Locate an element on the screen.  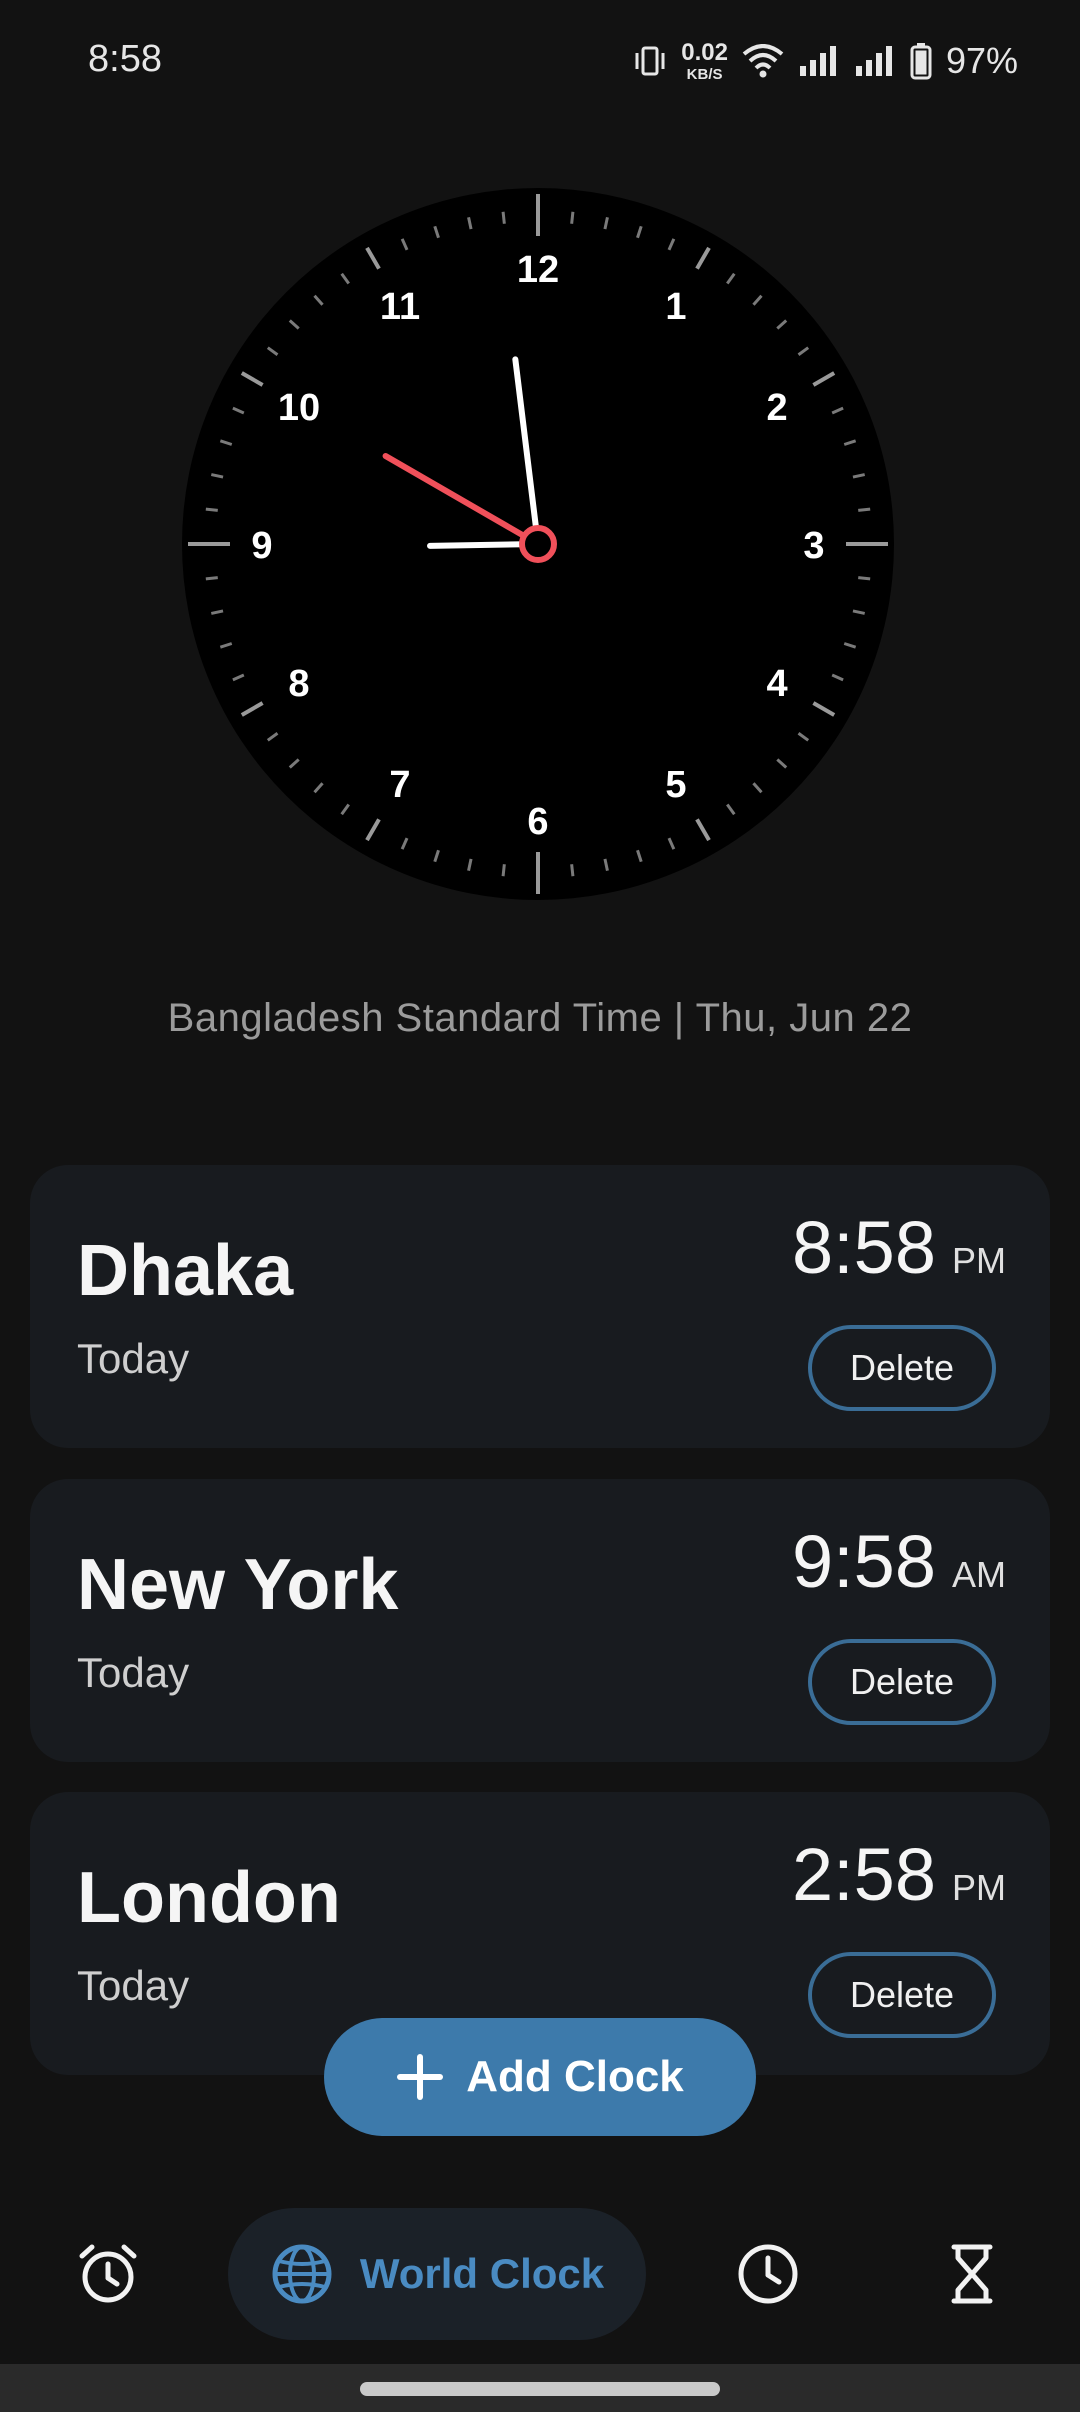
nav-item-world-clock: World Clock is located at coordinates (437, 2274).